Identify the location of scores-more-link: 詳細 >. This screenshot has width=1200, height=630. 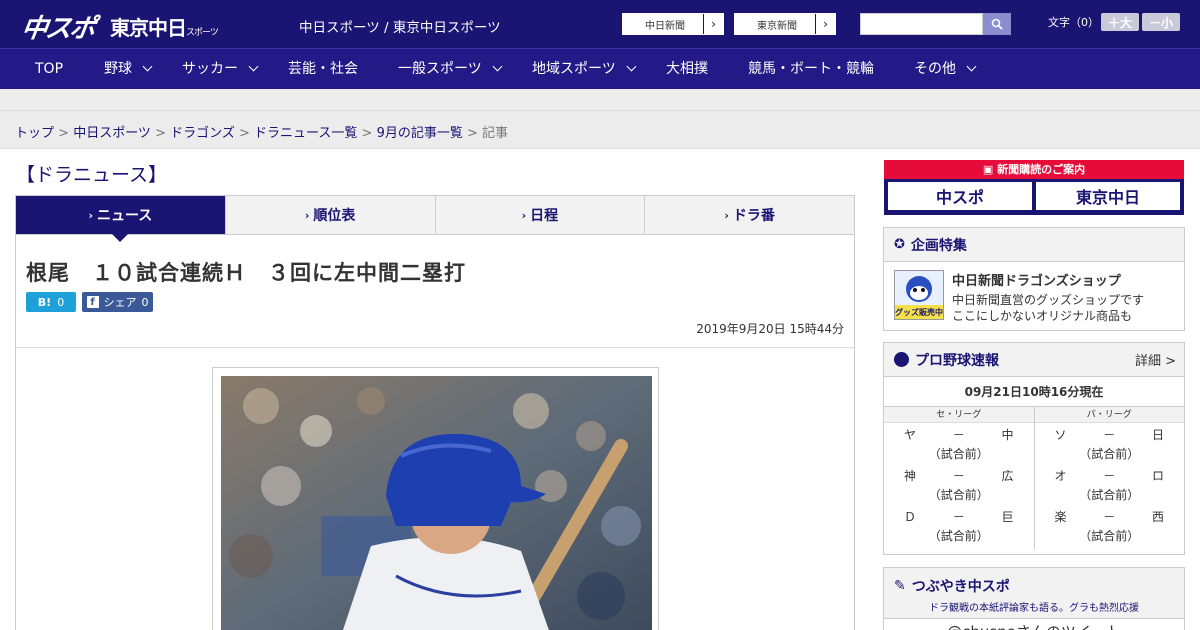
(1155, 359).